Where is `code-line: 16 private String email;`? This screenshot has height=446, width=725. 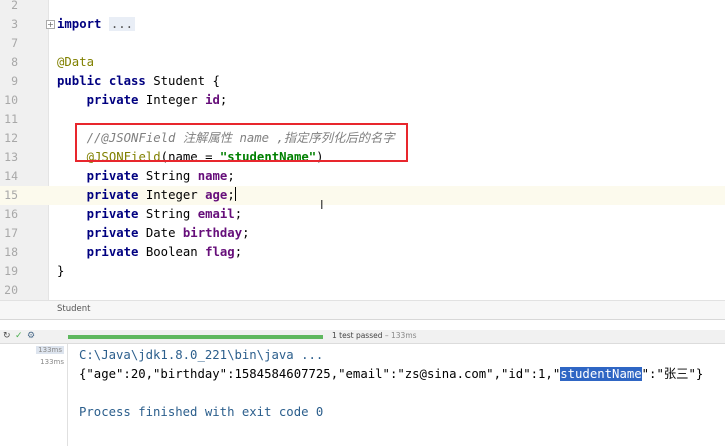
code-line: 16 private String email; is located at coordinates (362, 214).